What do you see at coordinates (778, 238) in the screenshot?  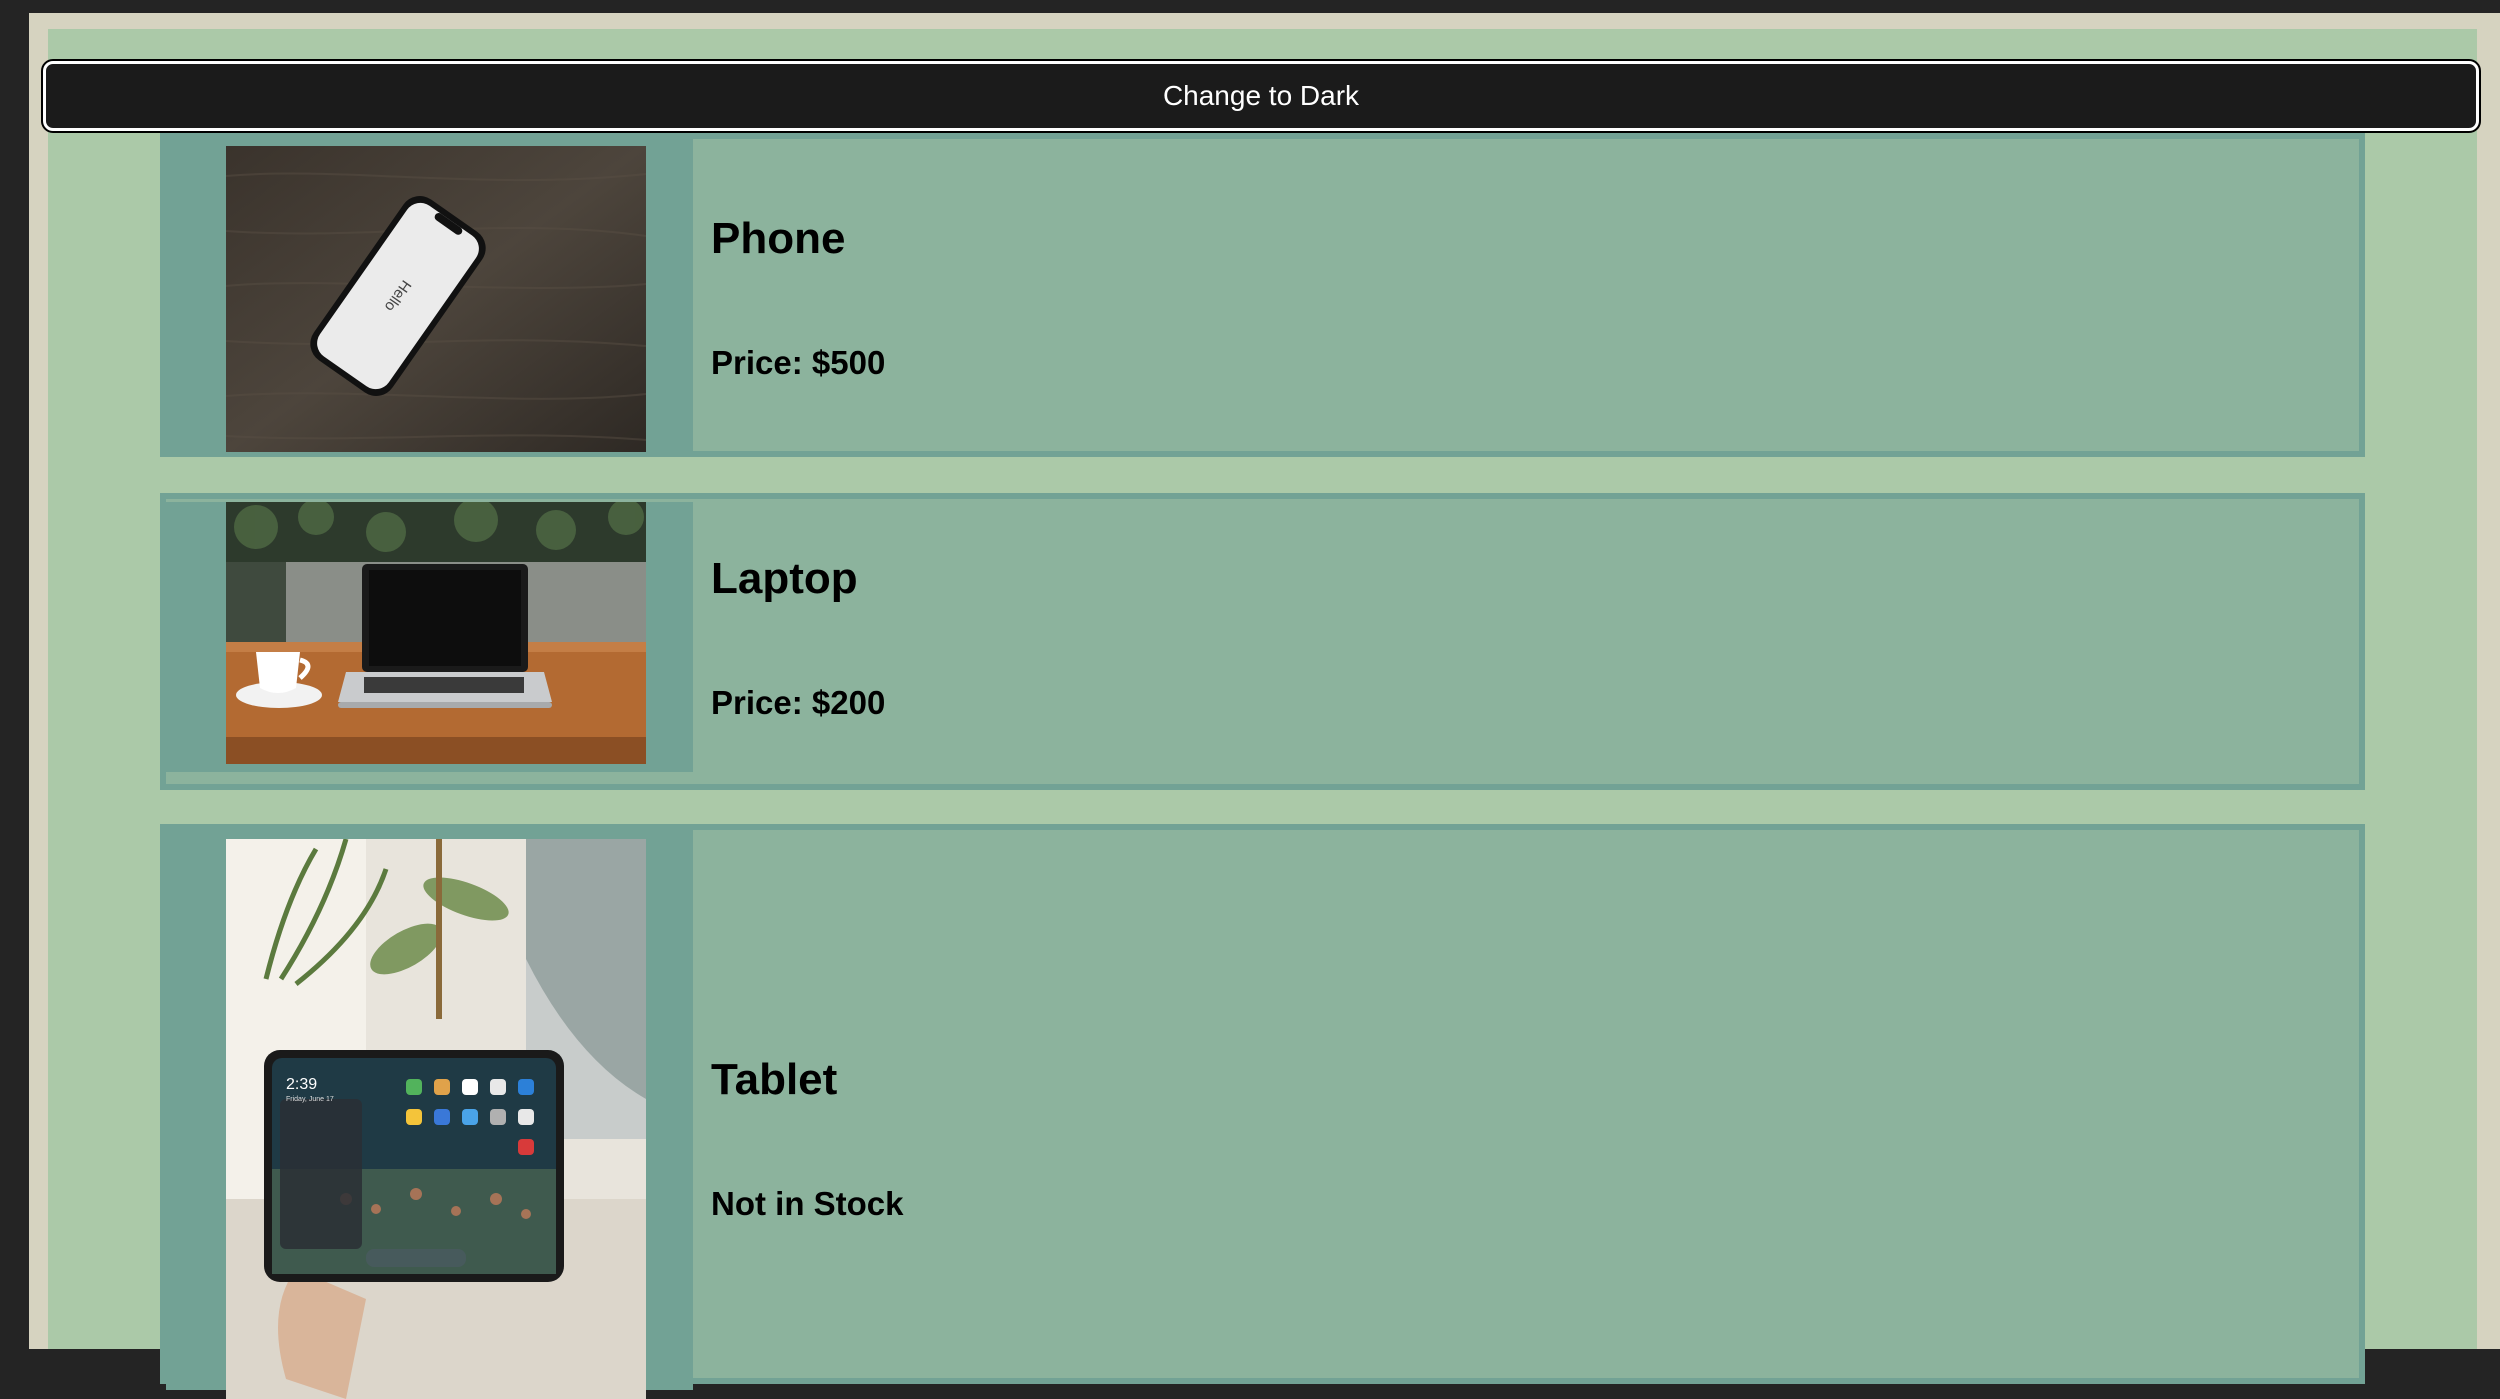 I see `product-name: Phone` at bounding box center [778, 238].